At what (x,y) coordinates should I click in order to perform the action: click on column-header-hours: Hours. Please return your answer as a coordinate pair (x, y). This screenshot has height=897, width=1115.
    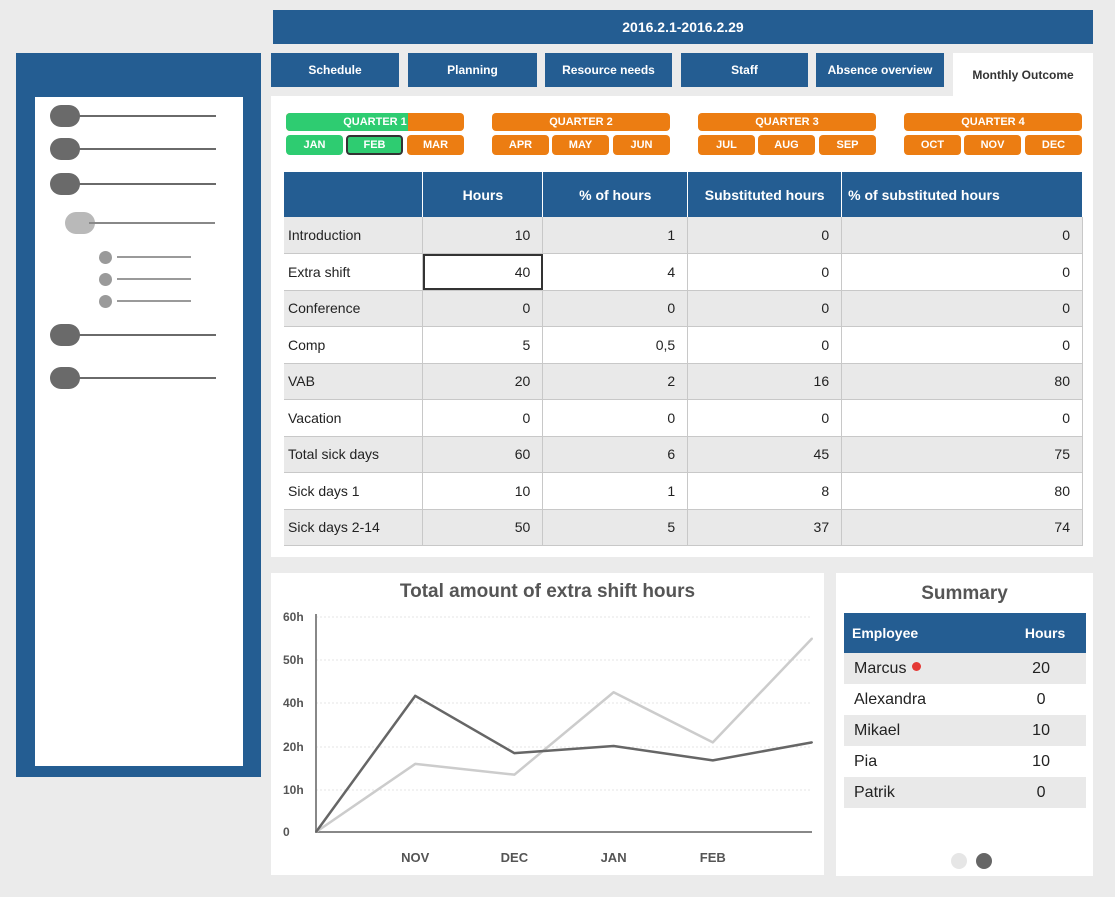
    Looking at the image, I should click on (1041, 633).